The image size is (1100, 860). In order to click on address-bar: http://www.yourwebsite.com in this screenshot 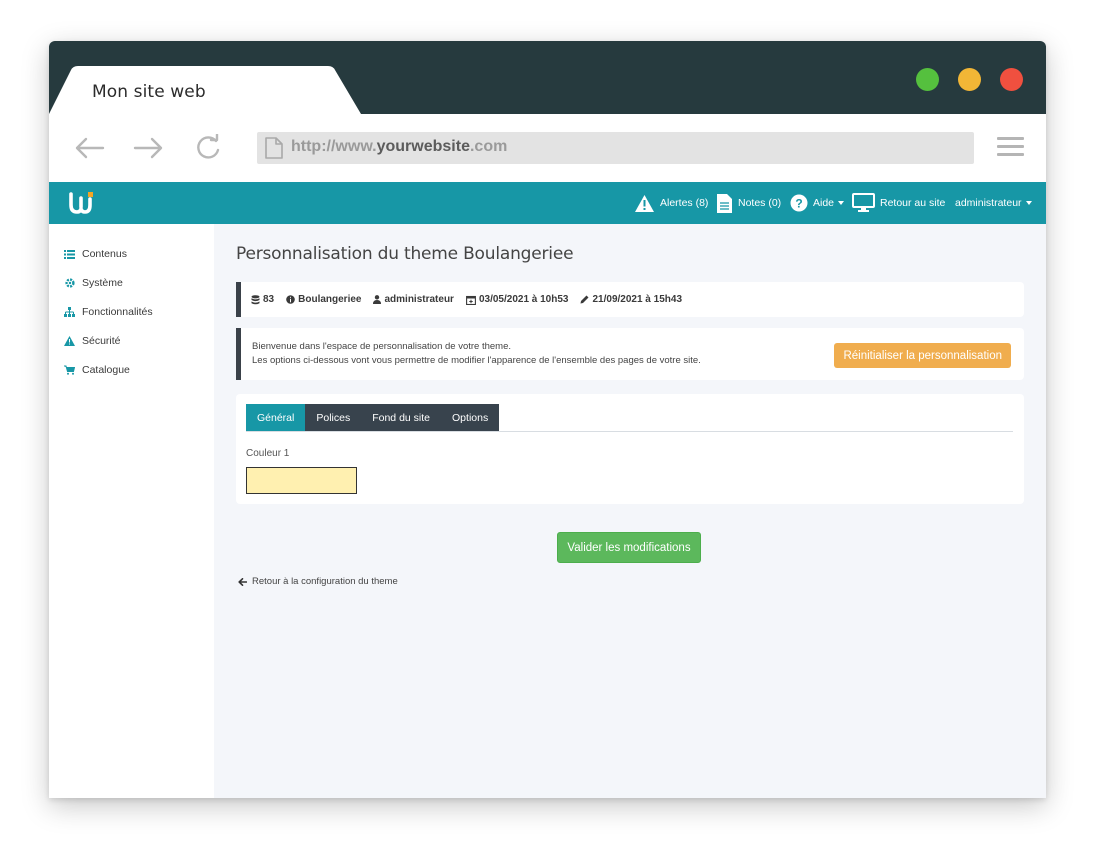, I will do `click(615, 148)`.